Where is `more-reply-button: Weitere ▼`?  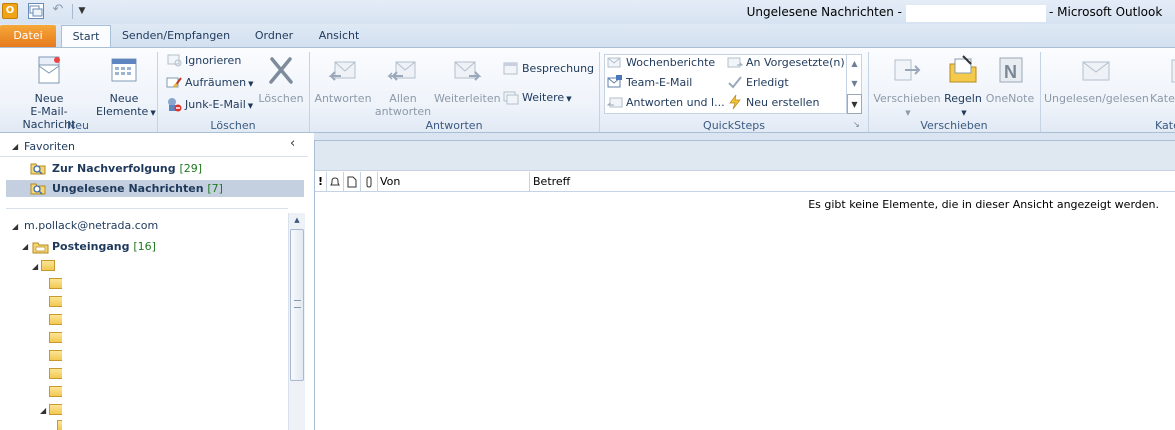
more-reply-button: Weitere ▼ is located at coordinates (537, 98).